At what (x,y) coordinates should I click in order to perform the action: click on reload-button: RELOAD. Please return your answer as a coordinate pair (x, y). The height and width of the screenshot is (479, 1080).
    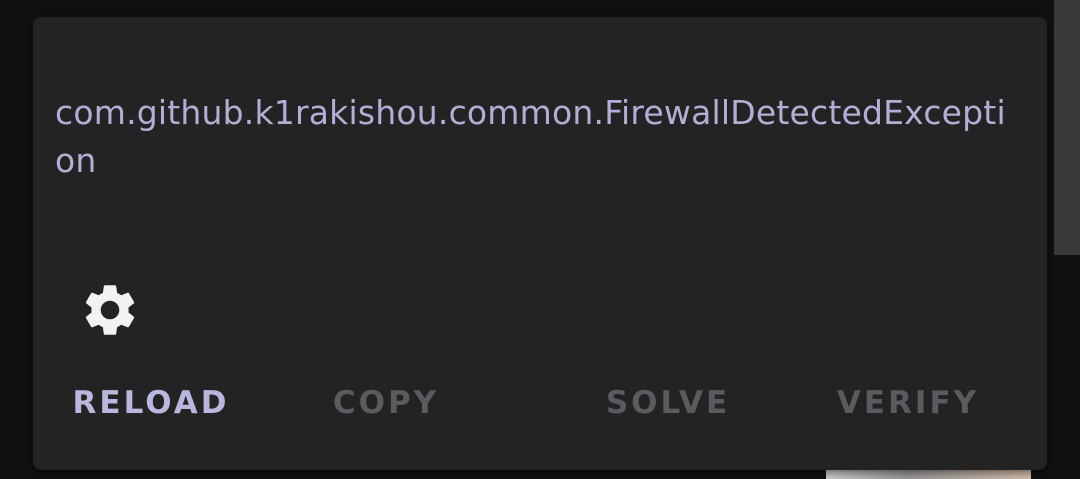
    Looking at the image, I should click on (151, 403).